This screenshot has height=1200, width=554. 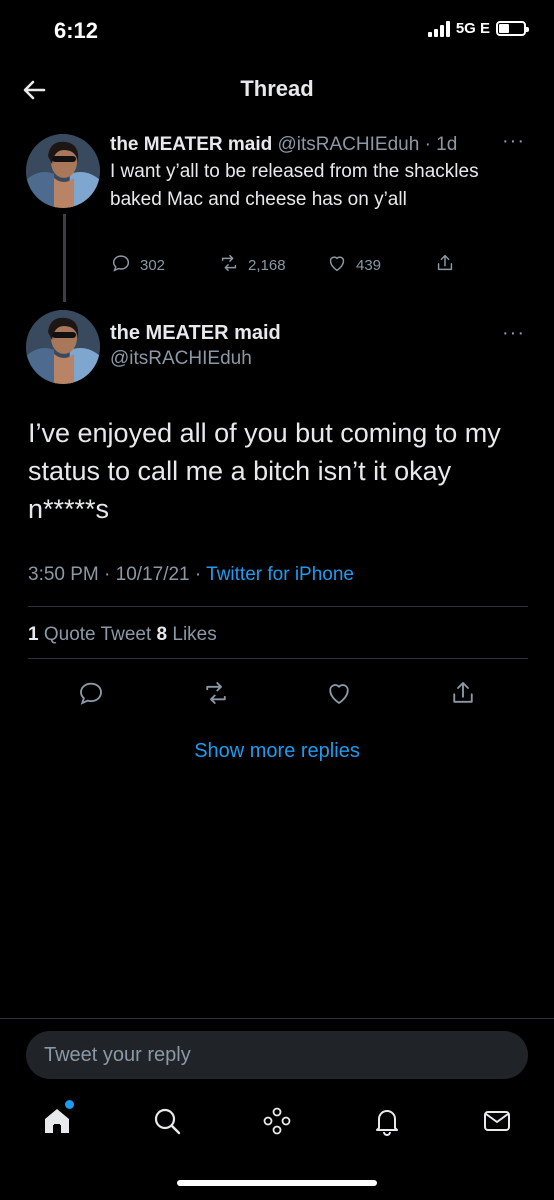 What do you see at coordinates (57, 1119) in the screenshot?
I see `home-icon` at bounding box center [57, 1119].